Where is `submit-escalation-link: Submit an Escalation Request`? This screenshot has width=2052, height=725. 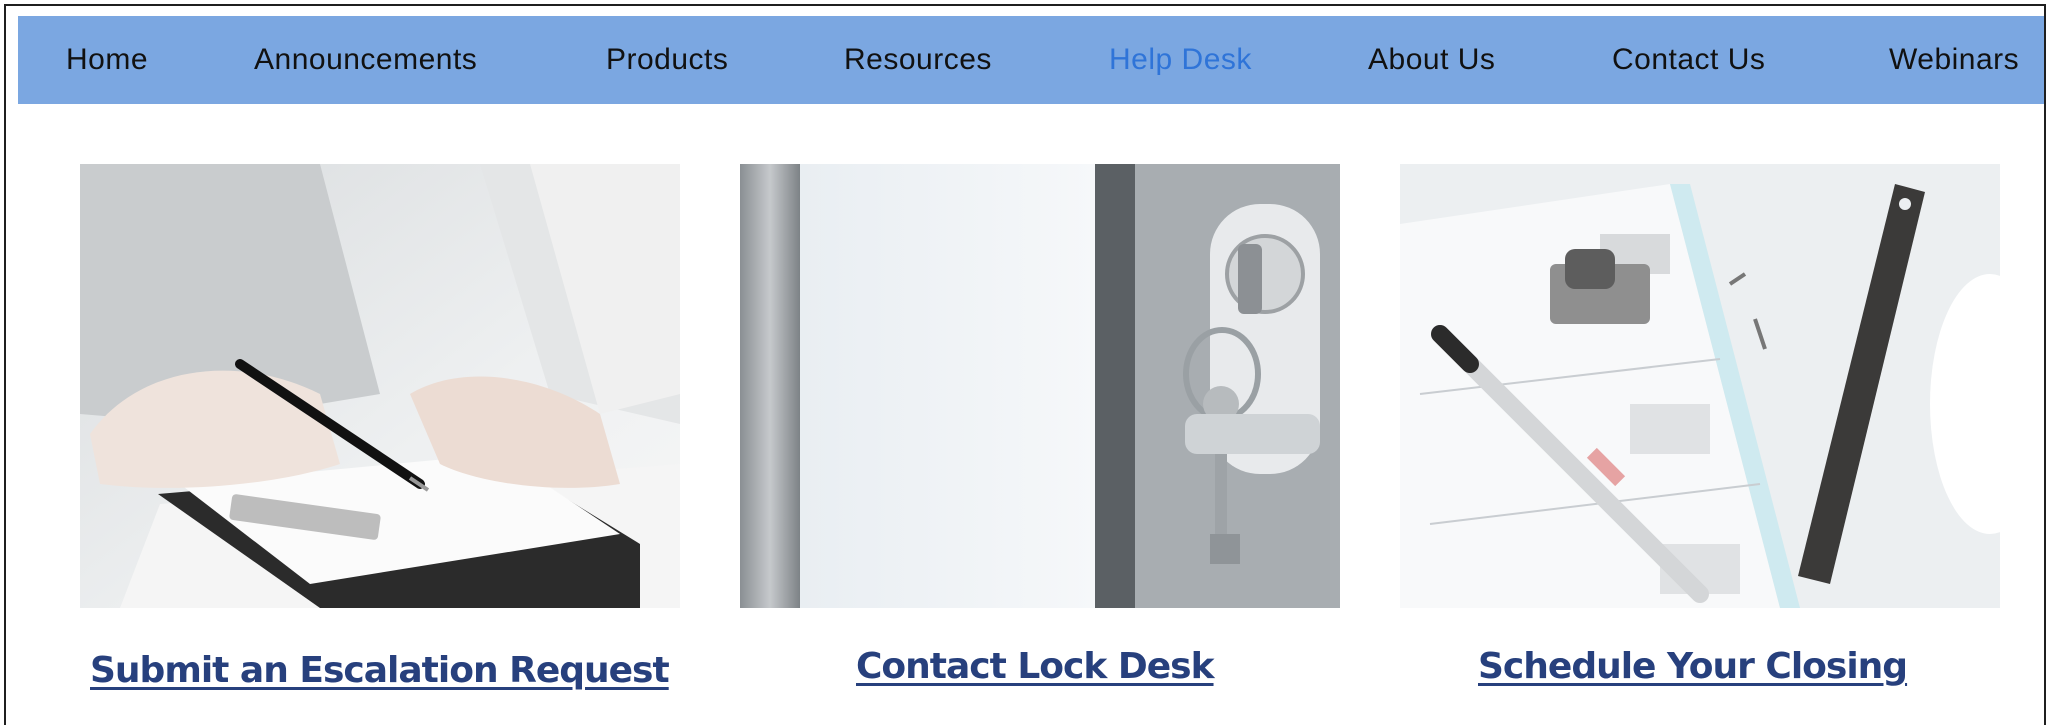 submit-escalation-link: Submit an Escalation Request is located at coordinates (380, 670).